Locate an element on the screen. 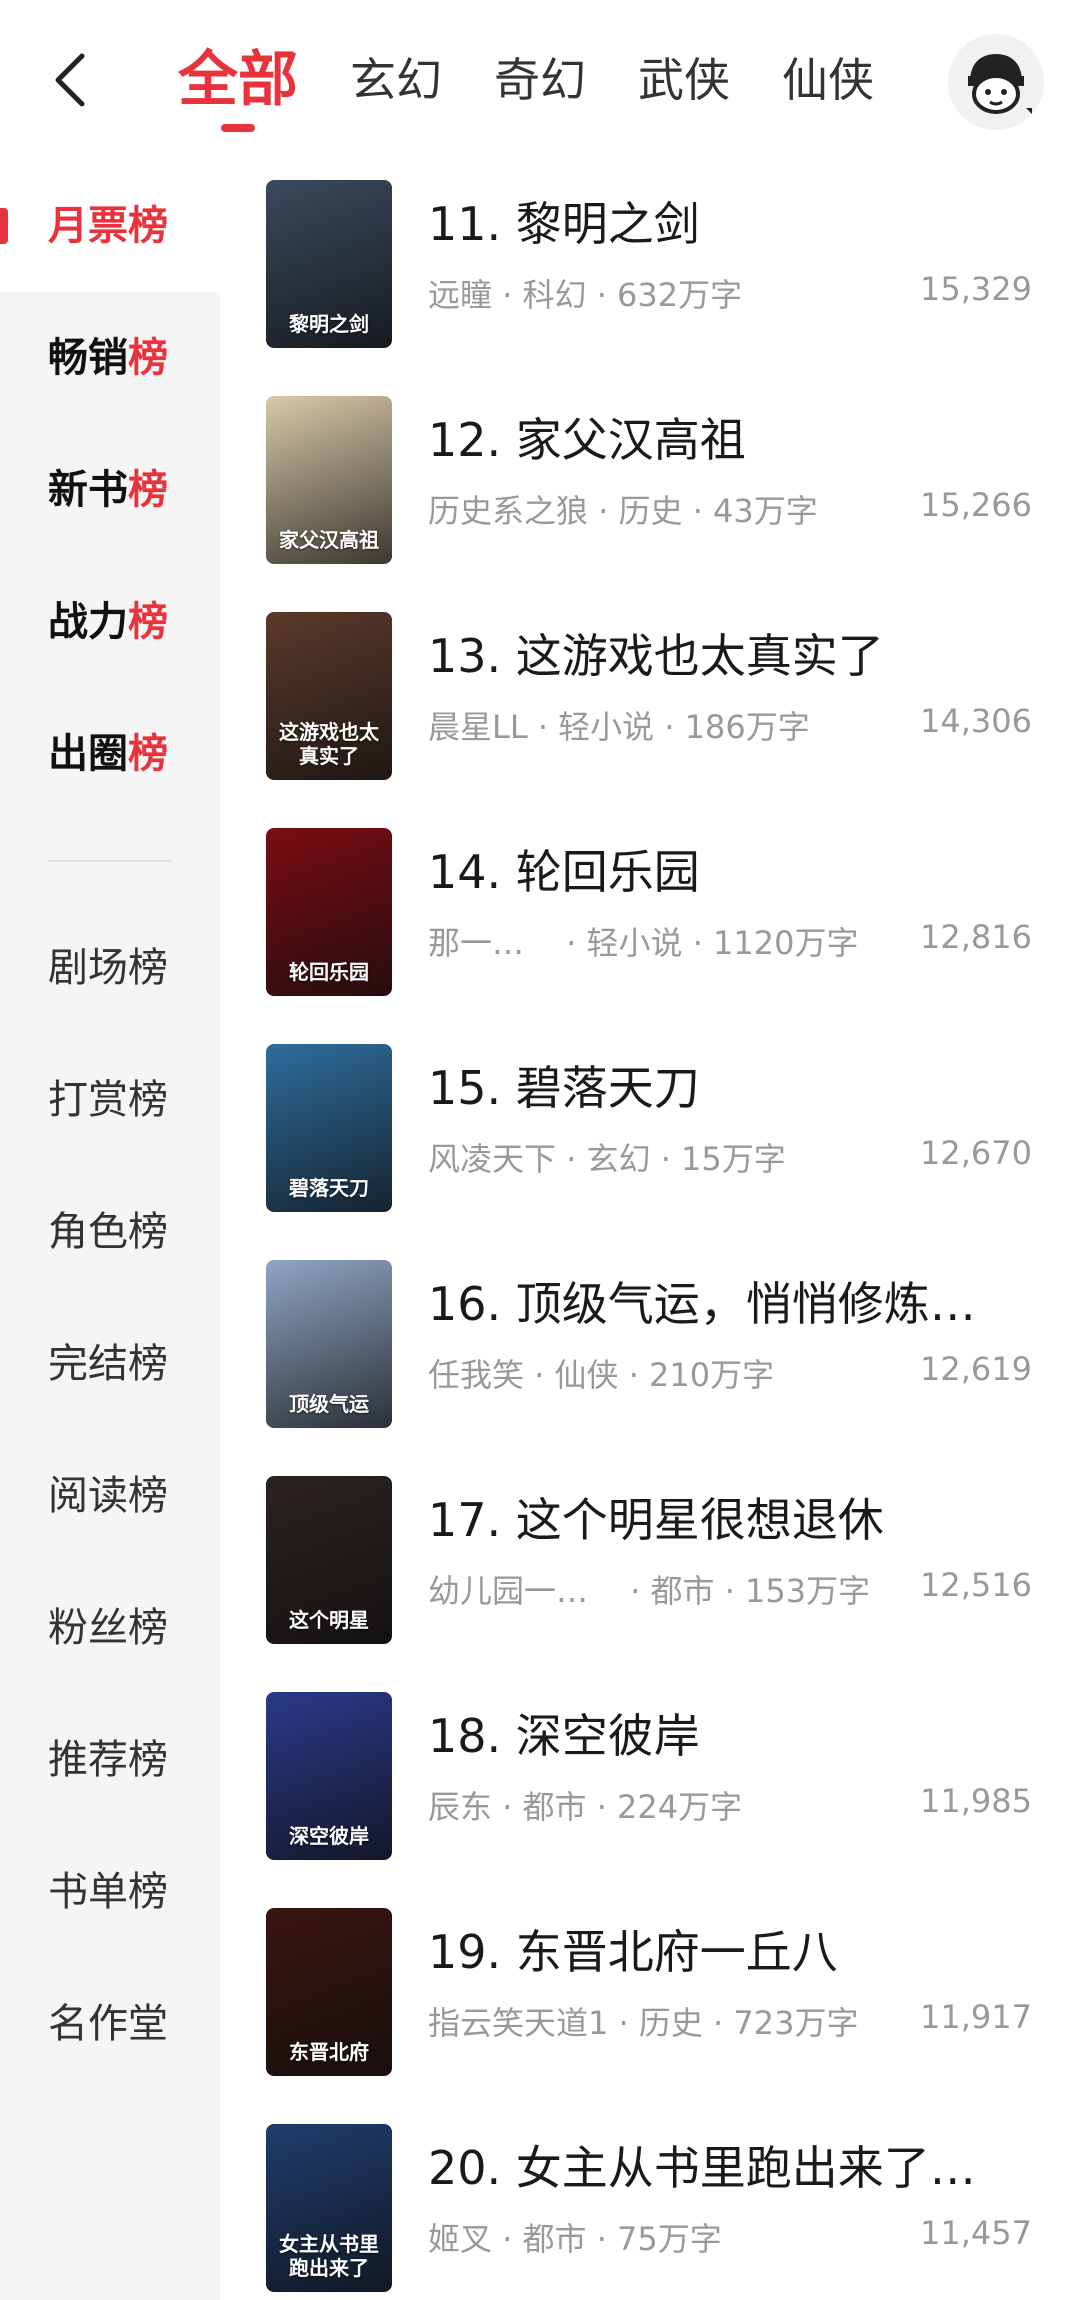 The height and width of the screenshot is (2300, 1080). book-title: 15. 碧落天刀 is located at coordinates (564, 1088).